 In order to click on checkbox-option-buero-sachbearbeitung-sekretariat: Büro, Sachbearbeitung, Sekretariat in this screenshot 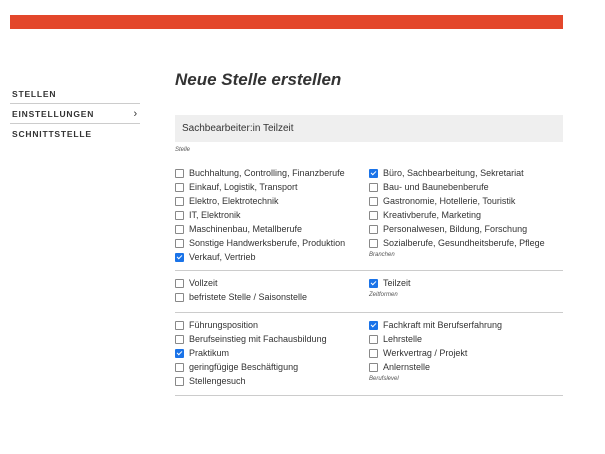, I will do `click(457, 173)`.